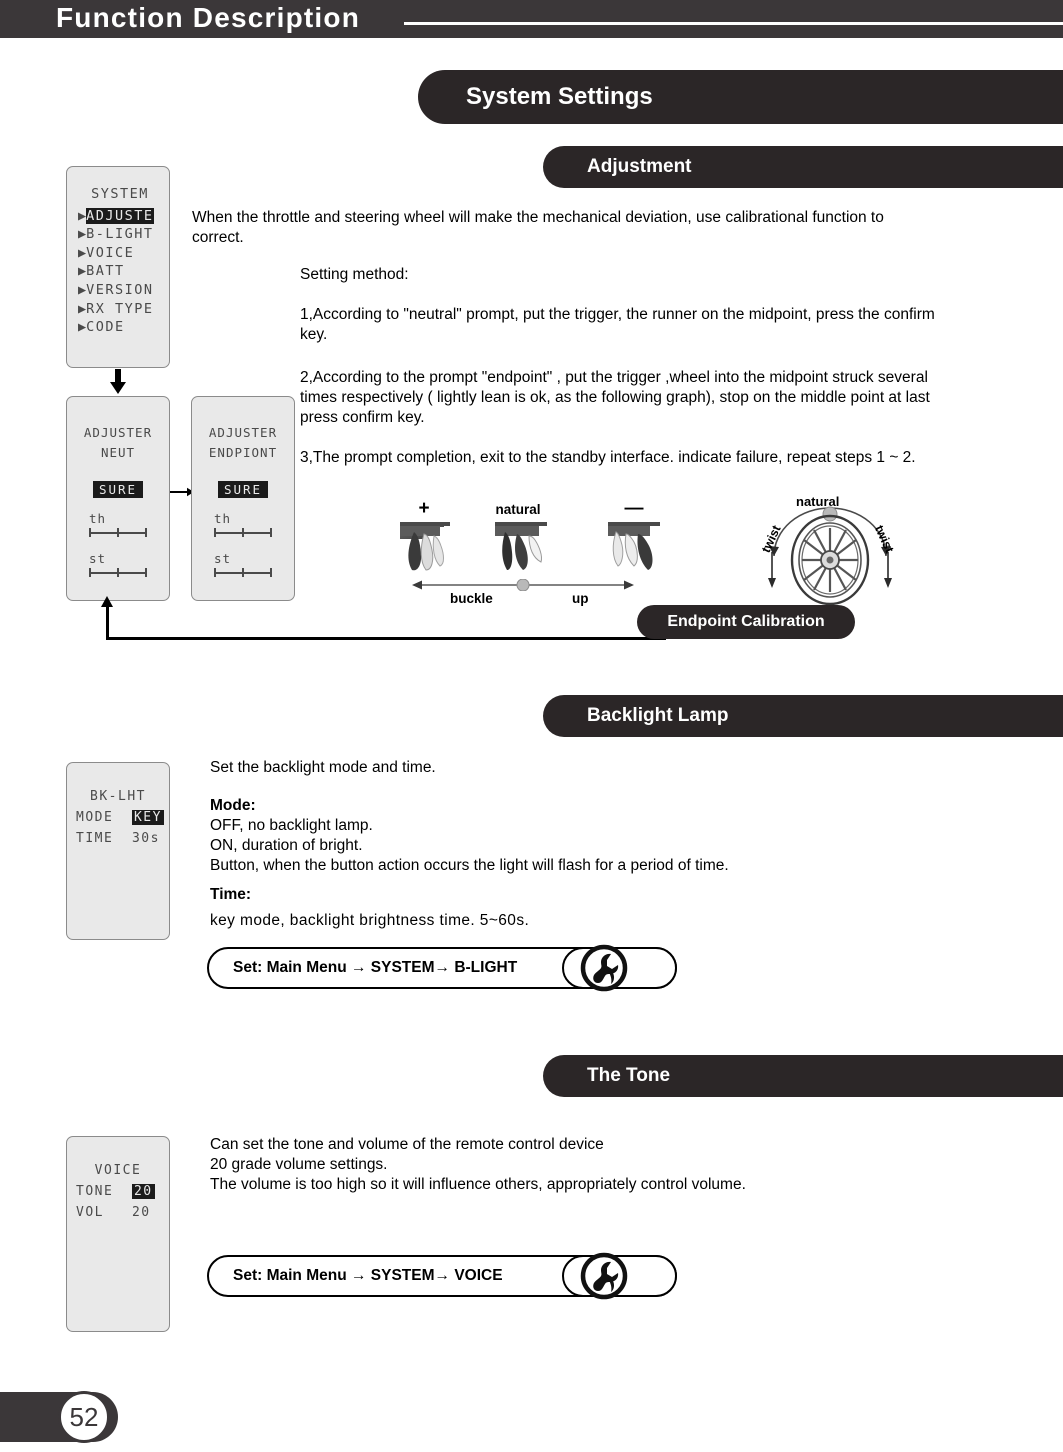 This screenshot has height=1452, width=1063. Describe the element at coordinates (110, 252) in the screenshot. I see `lcd-system-item-voice-label: VOICE` at that location.